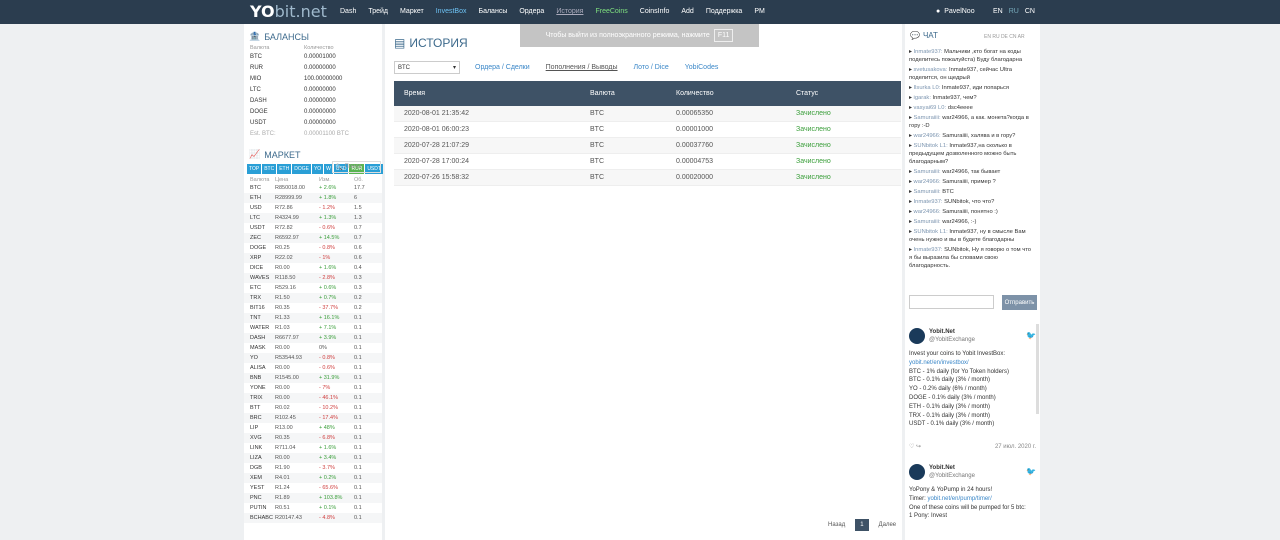 This screenshot has width=1280, height=540. I want to click on market-row: XVG R0.35 - 6.8% 0.1, so click(313, 438).